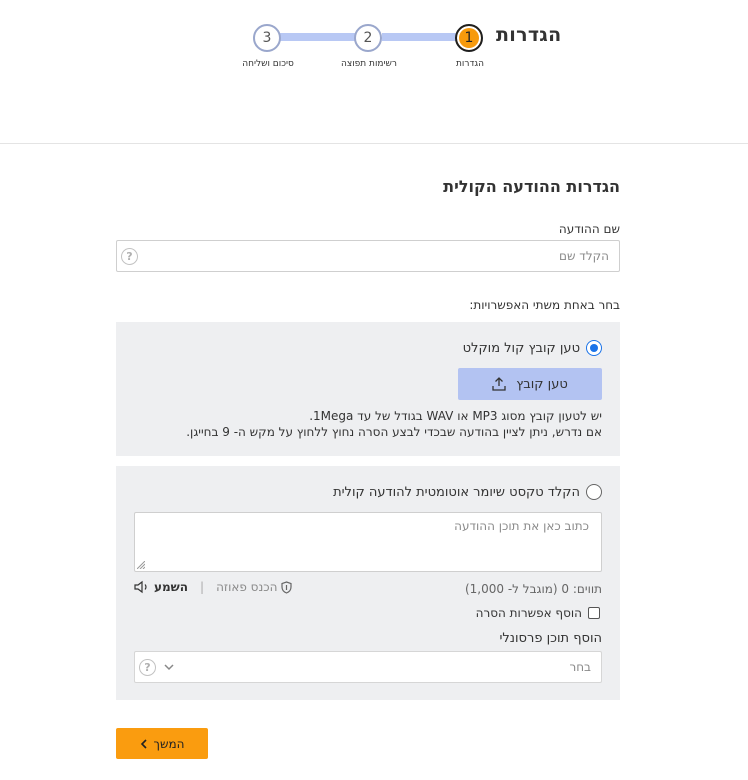  I want to click on listen-button: השמע, so click(161, 587).